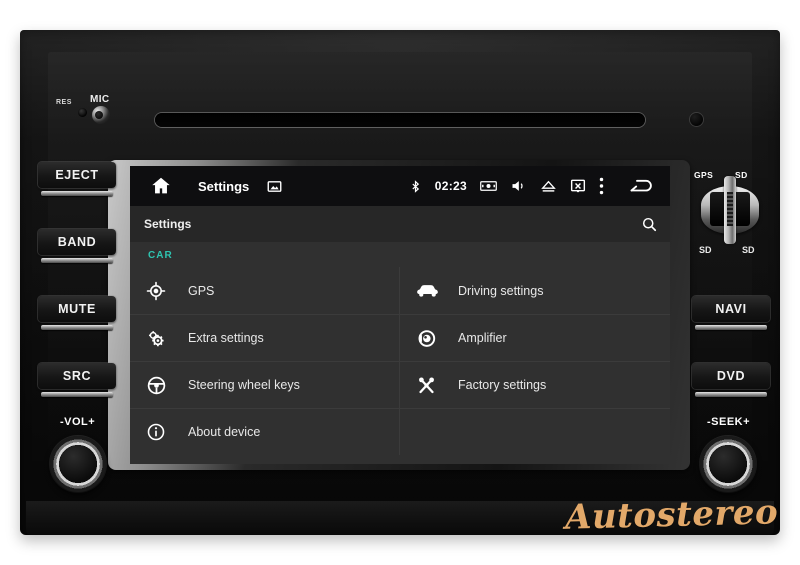 This screenshot has width=800, height=565. What do you see at coordinates (437, 338) in the screenshot?
I see `amplifier-icon` at bounding box center [437, 338].